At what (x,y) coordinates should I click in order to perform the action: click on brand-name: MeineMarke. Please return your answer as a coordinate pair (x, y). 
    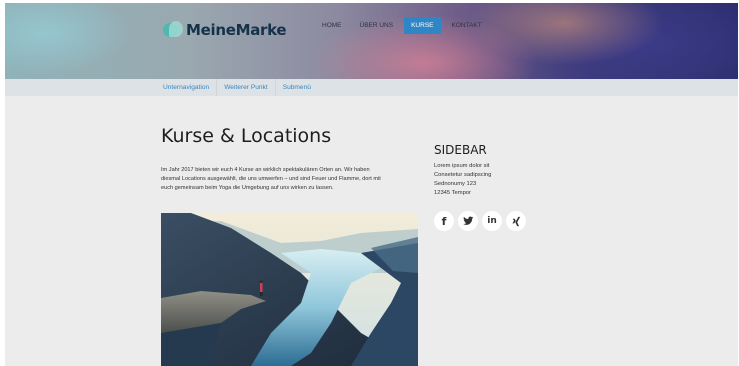
    Looking at the image, I should click on (236, 30).